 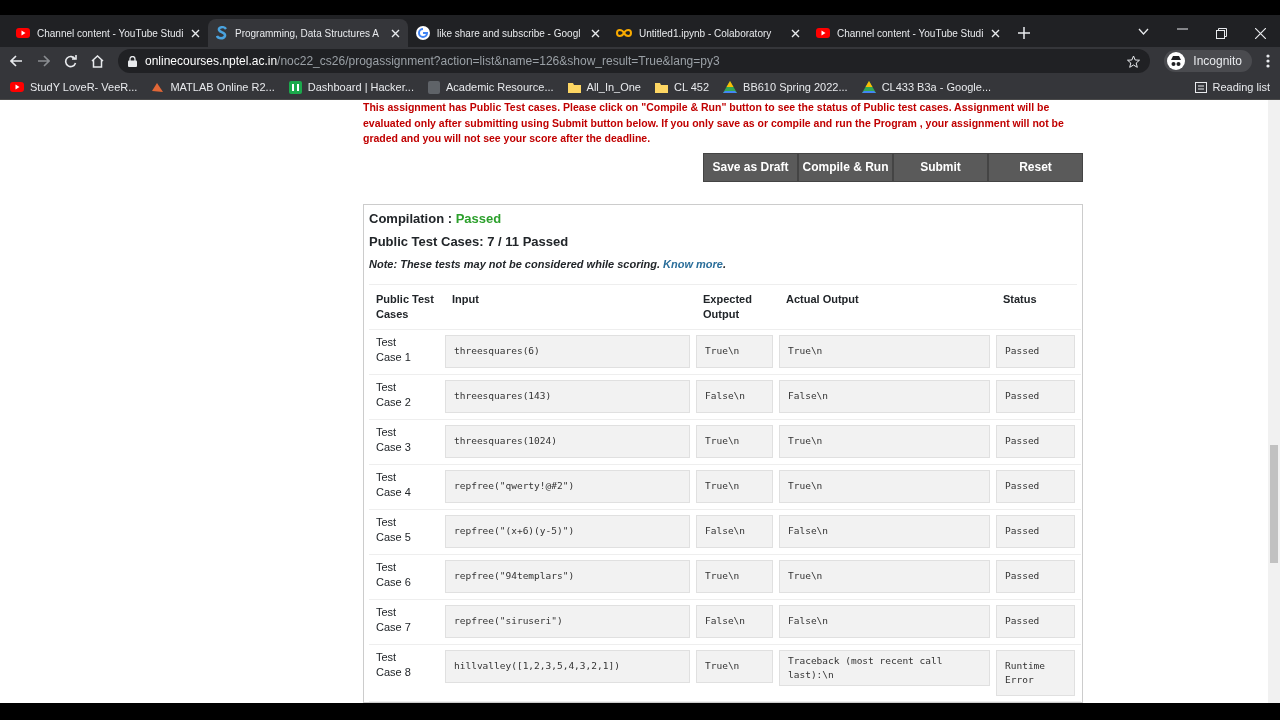 What do you see at coordinates (433, 87) in the screenshot?
I see `page-icon` at bounding box center [433, 87].